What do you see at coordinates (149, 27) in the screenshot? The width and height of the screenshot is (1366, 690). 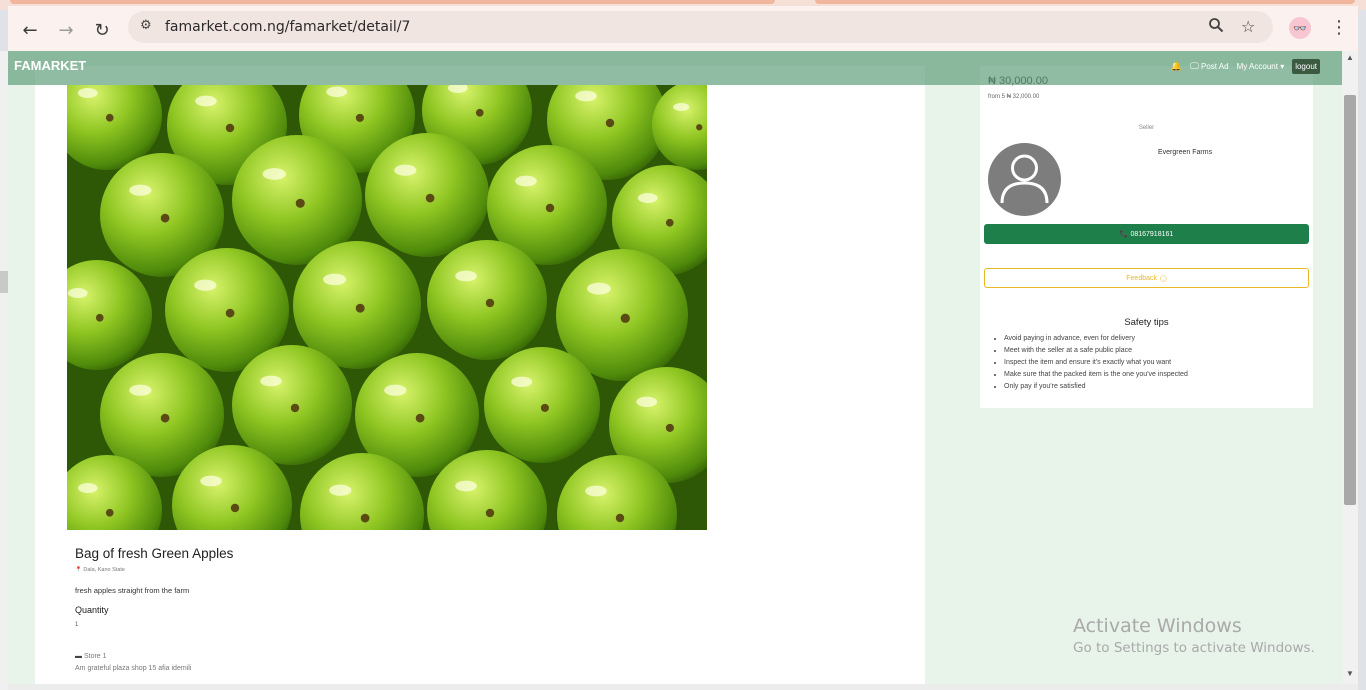 I see `site-info-icon: ⚙` at bounding box center [149, 27].